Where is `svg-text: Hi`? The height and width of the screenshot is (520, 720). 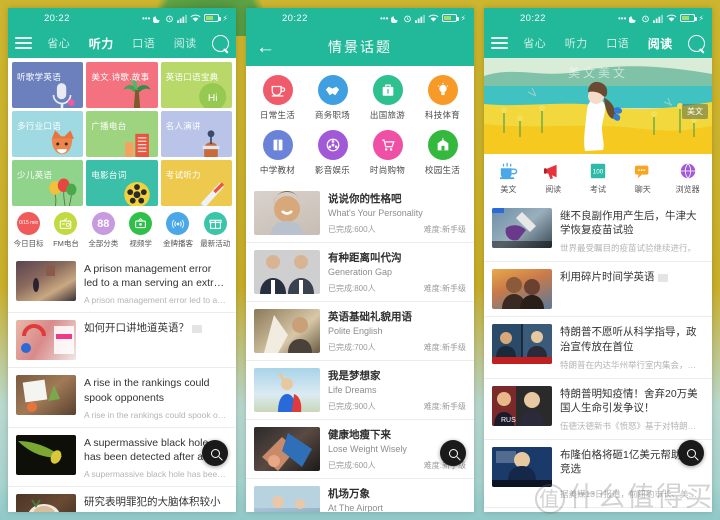 svg-text: Hi is located at coordinates (213, 98).